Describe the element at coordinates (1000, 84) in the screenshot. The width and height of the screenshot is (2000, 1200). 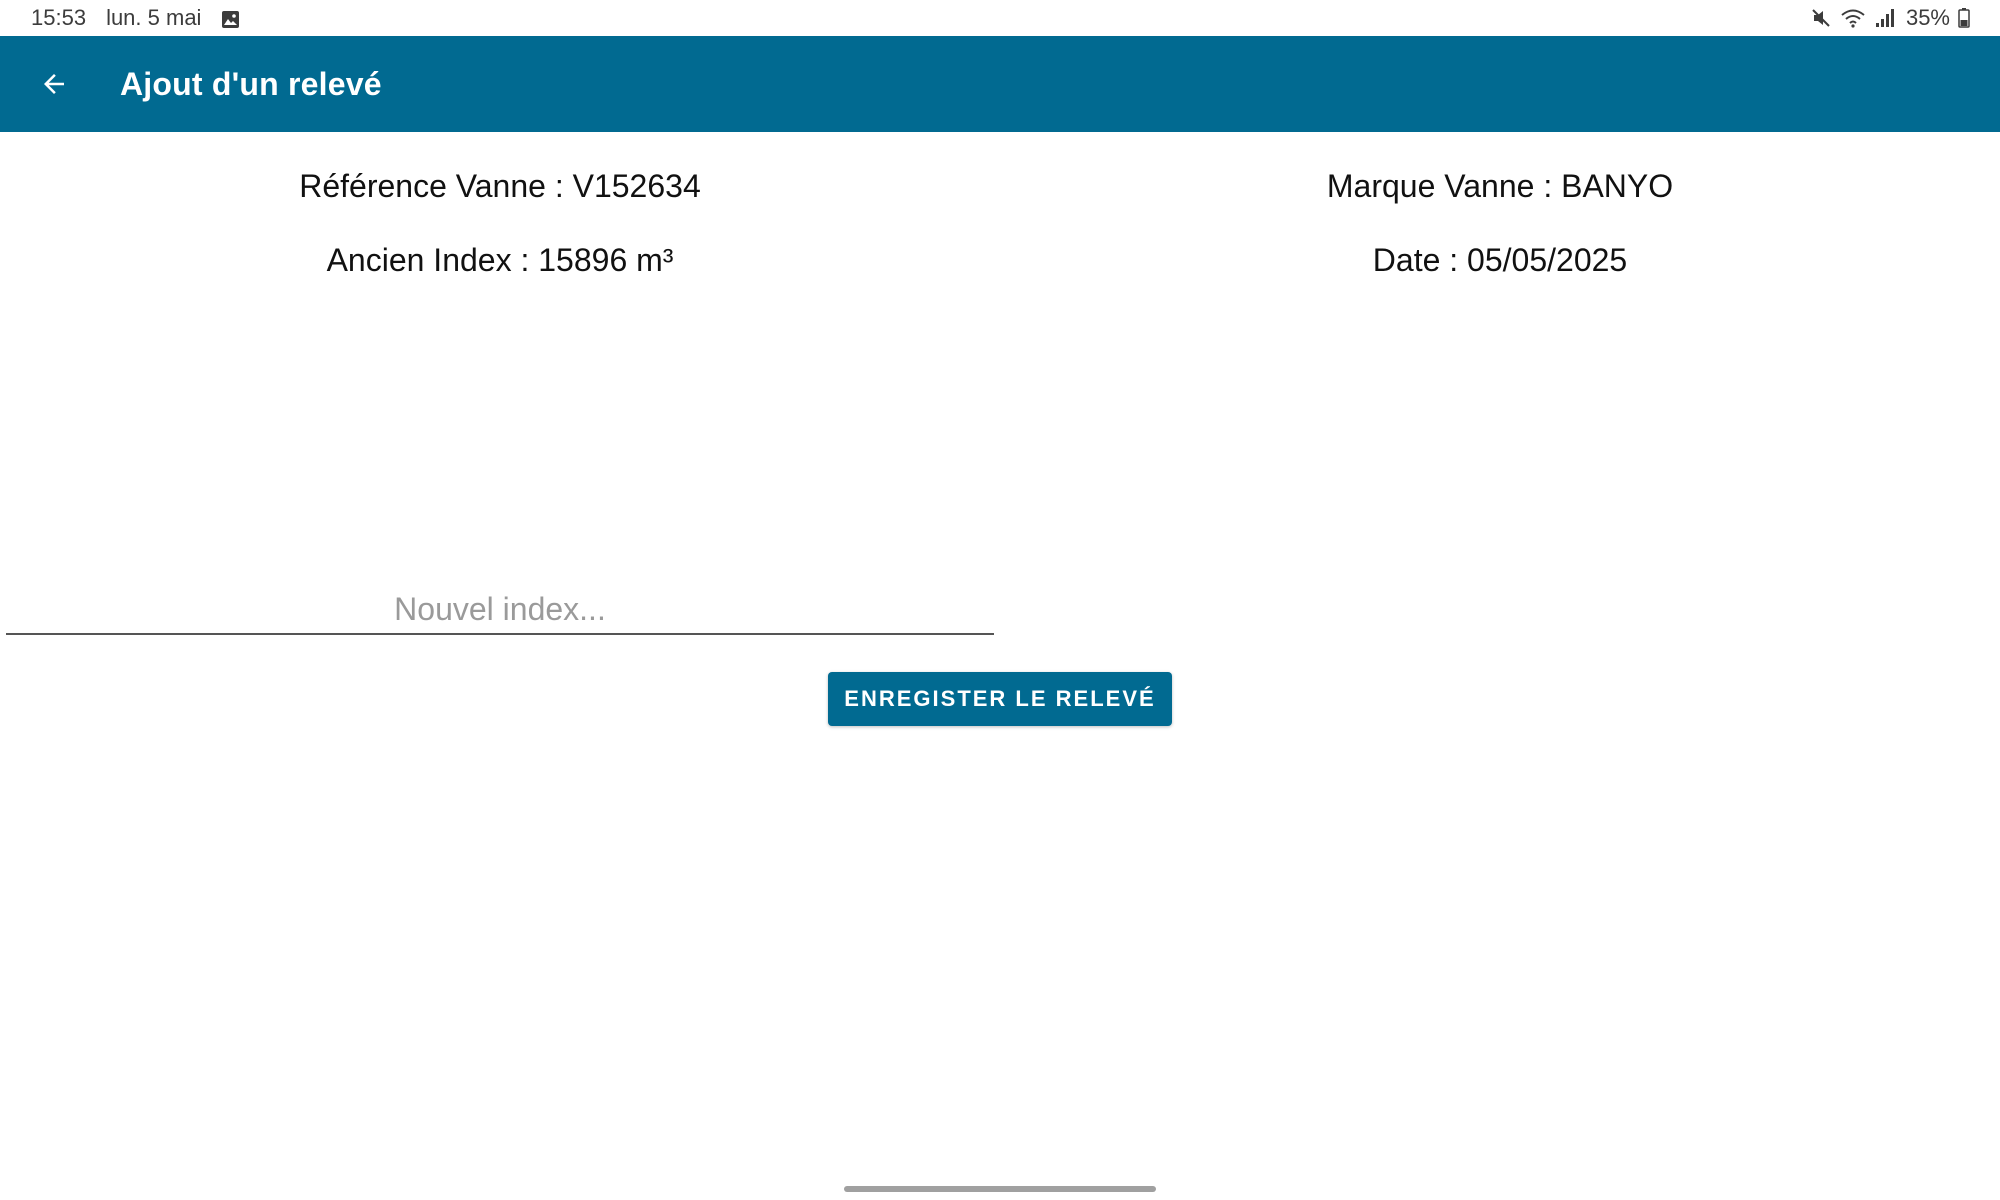
I see `app-bar: Ajout d'un relevé` at that location.